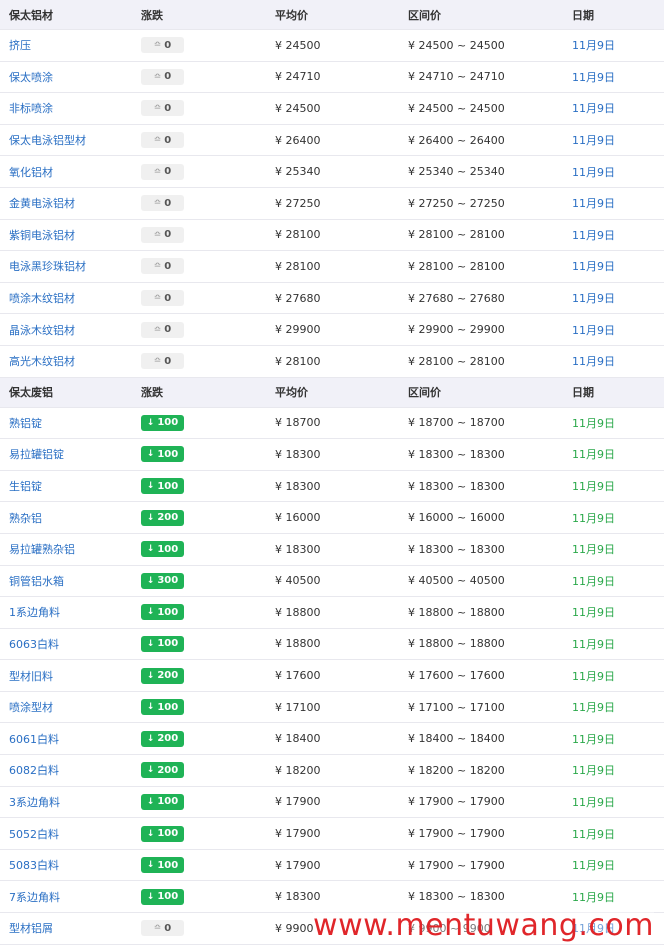 The image size is (664, 947). I want to click on change-badge: ↓ 200, so click(162, 738).